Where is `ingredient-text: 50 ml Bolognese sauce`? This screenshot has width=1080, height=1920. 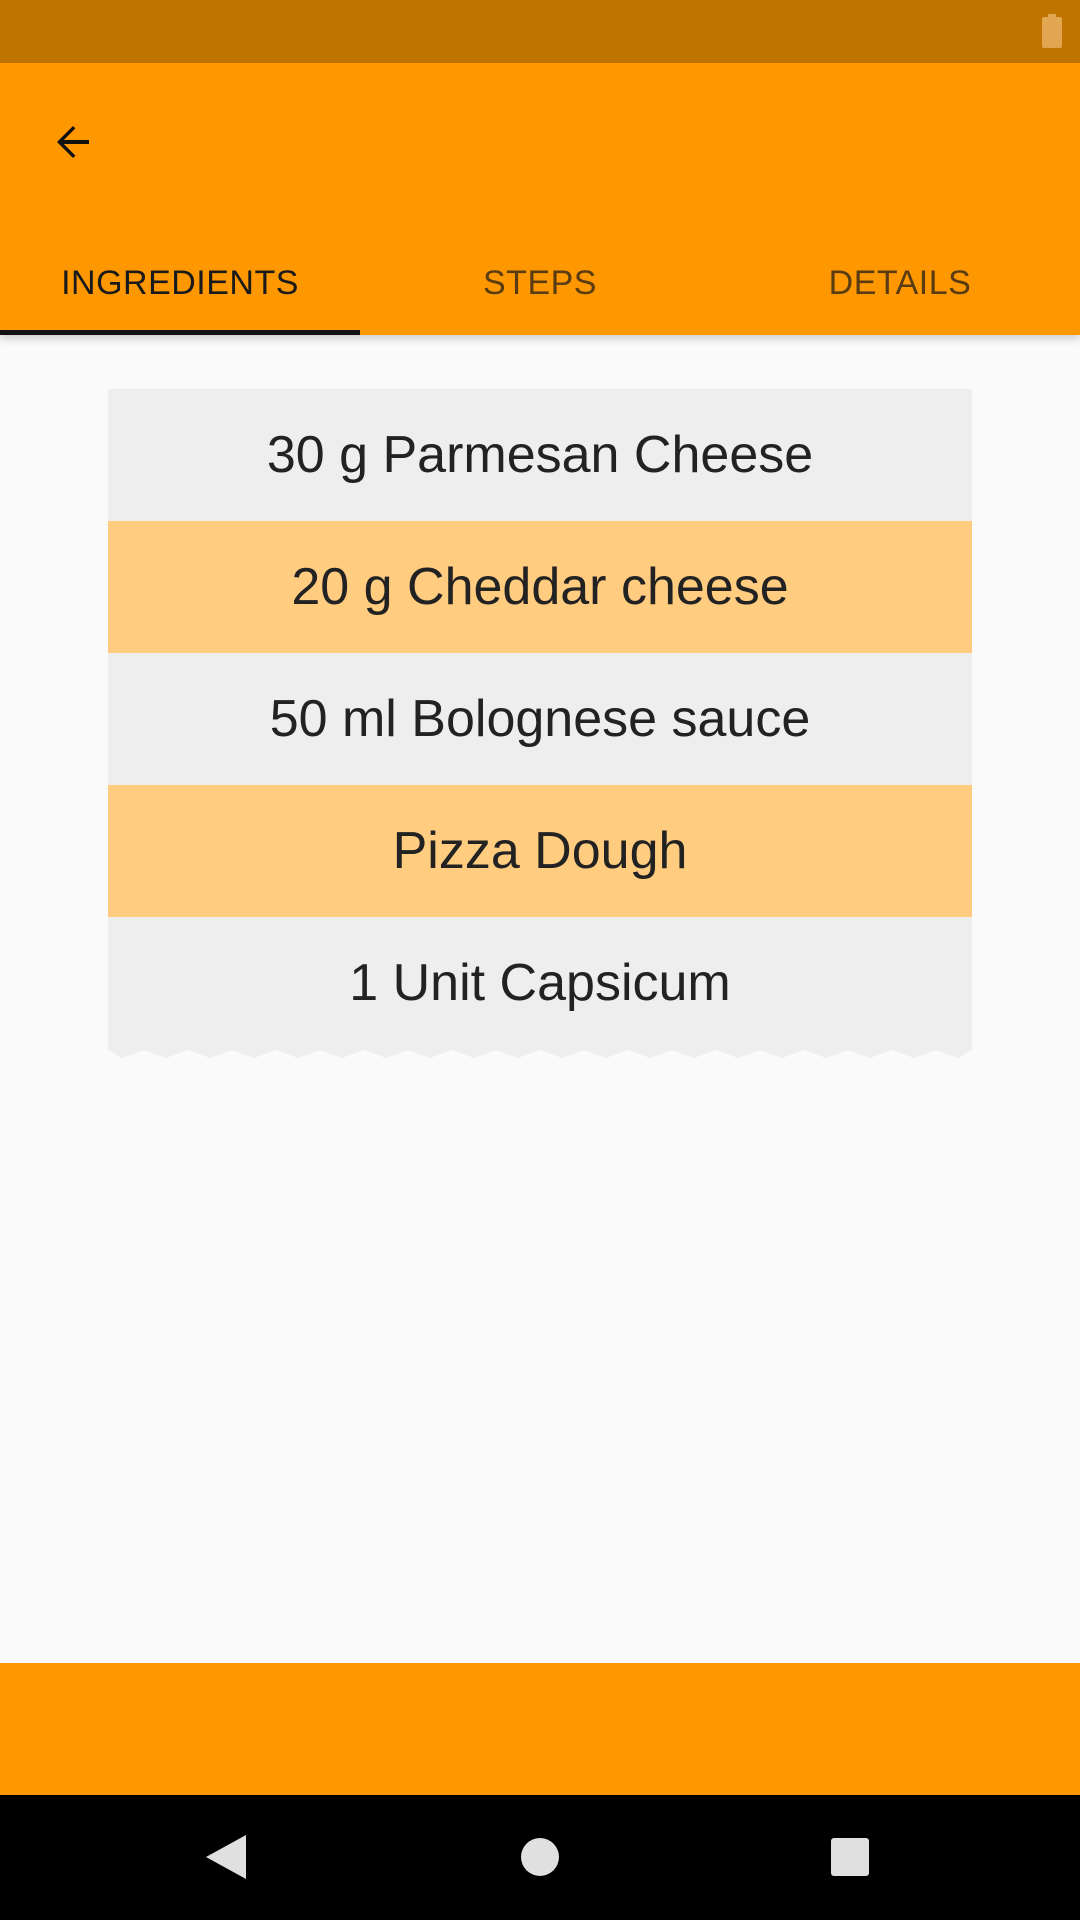
ingredient-text: 50 ml Bolognese sauce is located at coordinates (540, 719).